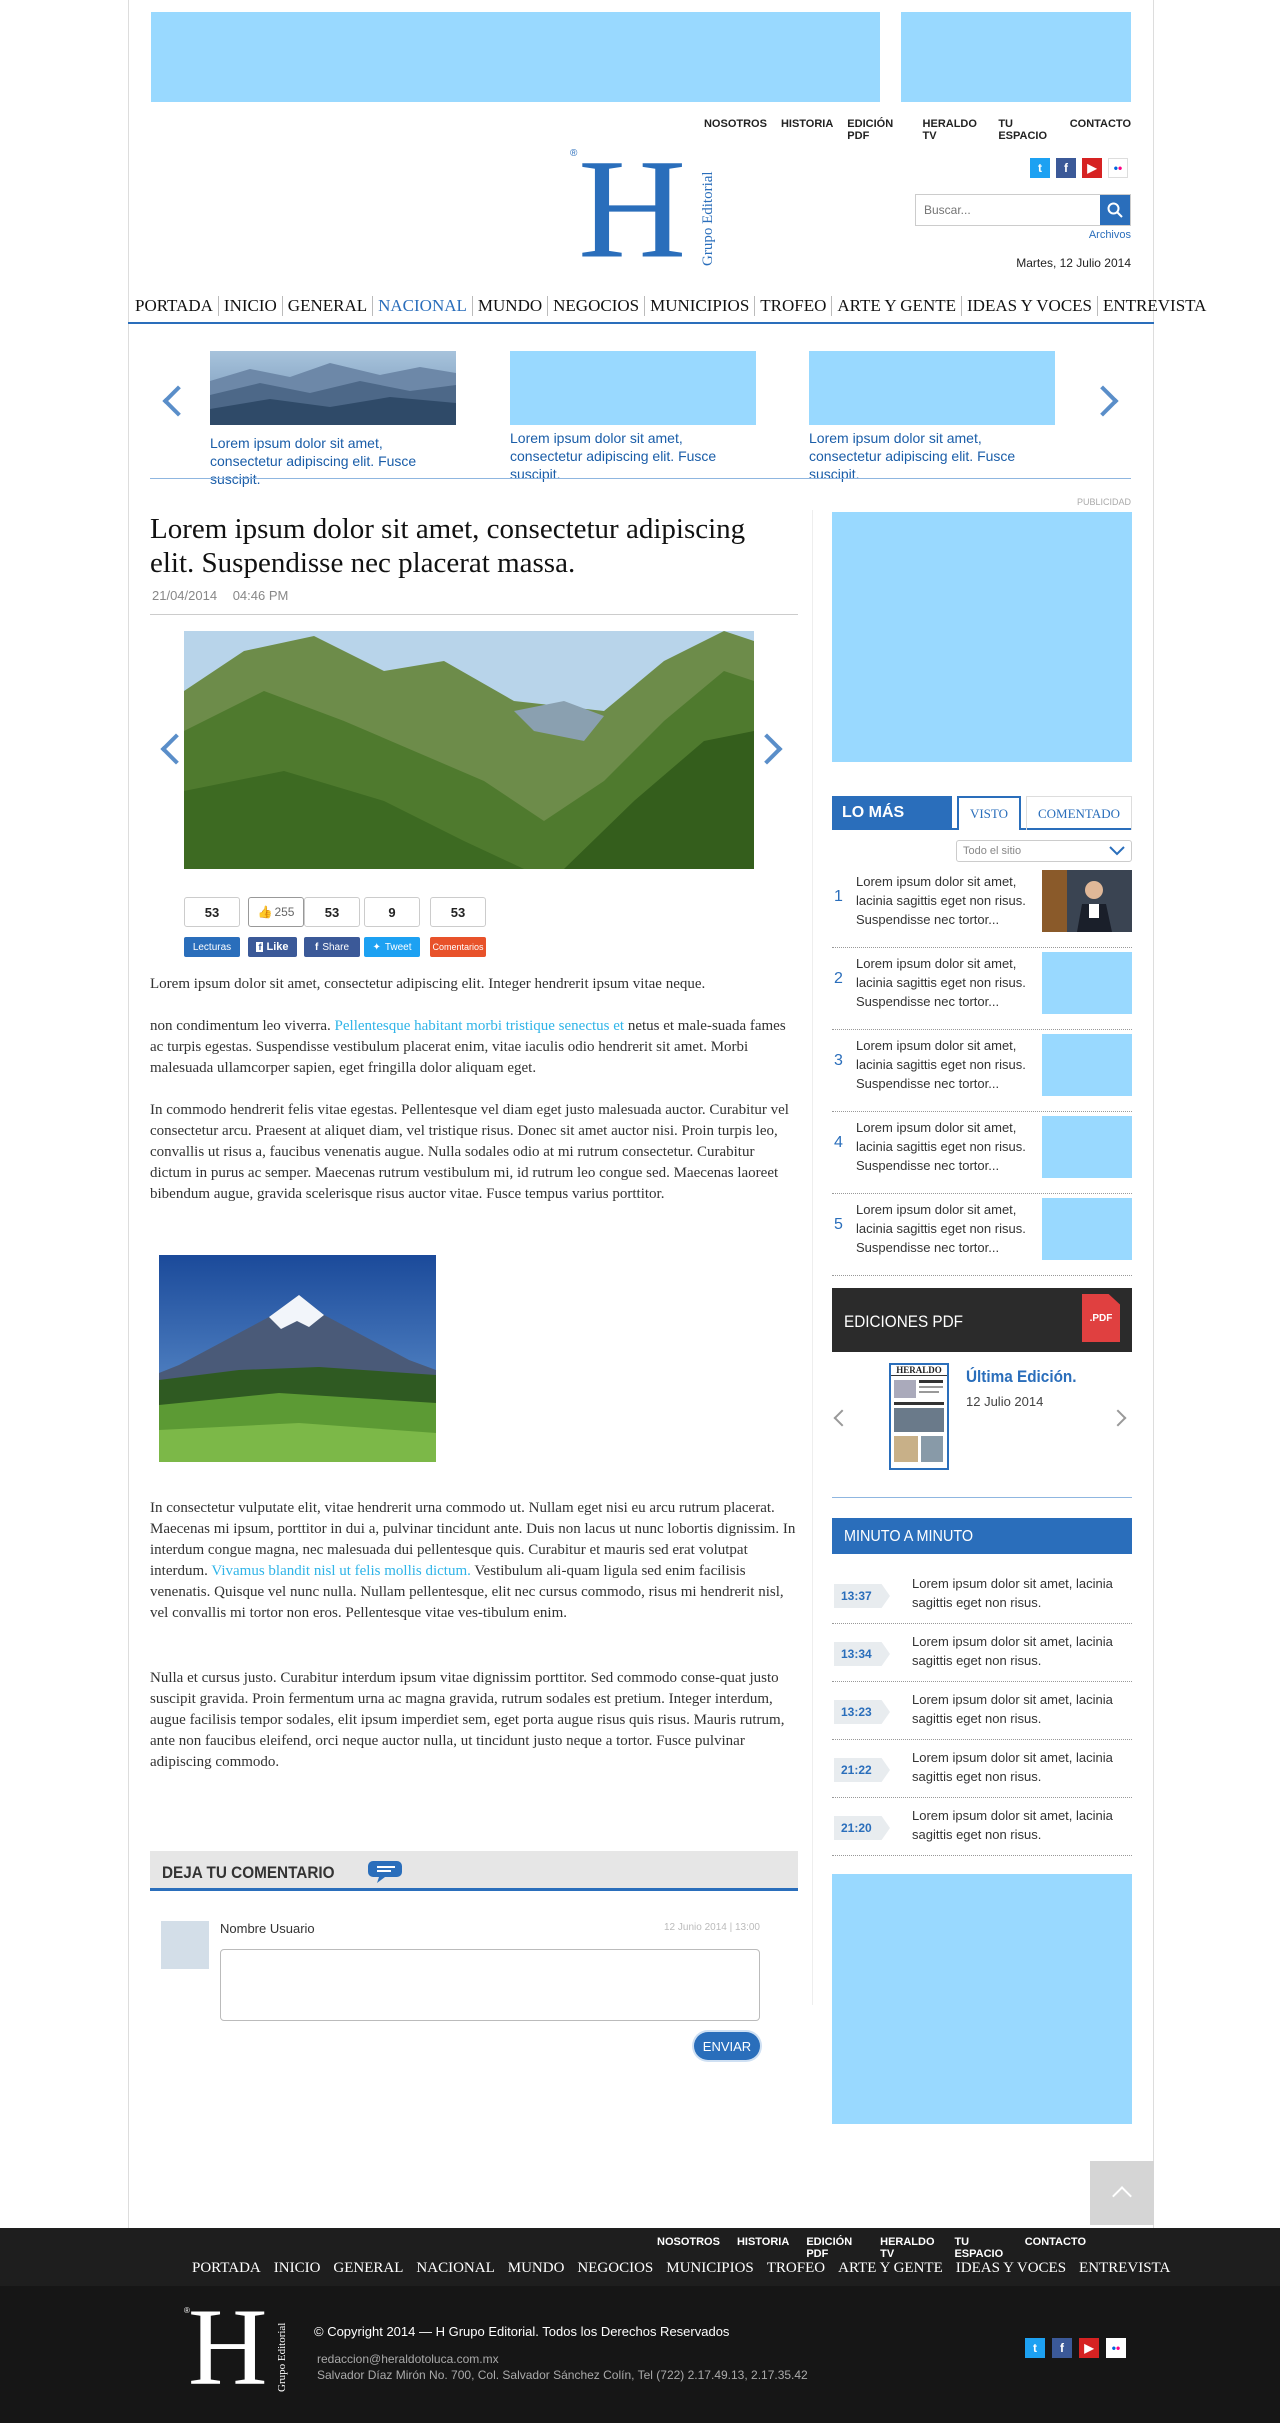 The image size is (1280, 2423). I want to click on pdf-cover: HERALDO, so click(919, 1416).